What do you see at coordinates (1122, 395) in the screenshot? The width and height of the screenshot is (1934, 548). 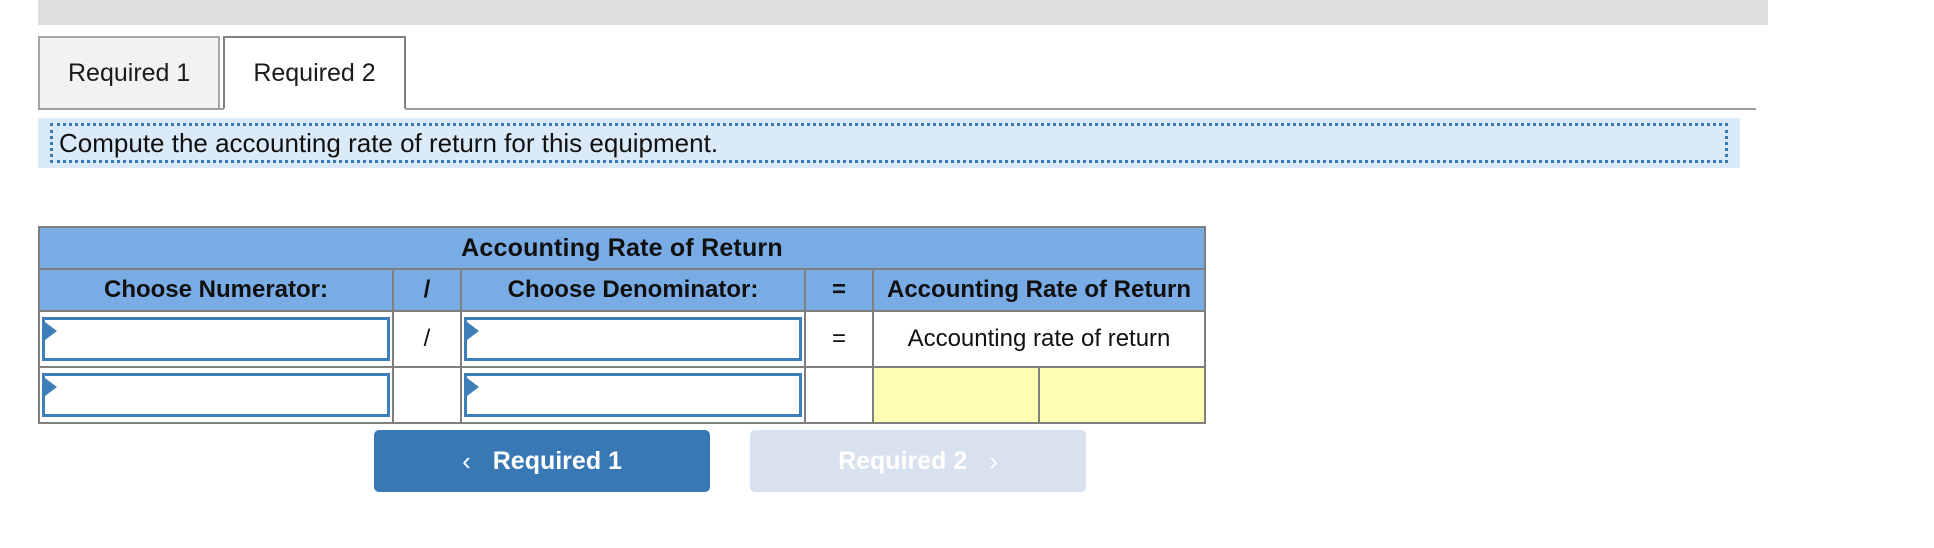 I see `result-input-right-row2` at bounding box center [1122, 395].